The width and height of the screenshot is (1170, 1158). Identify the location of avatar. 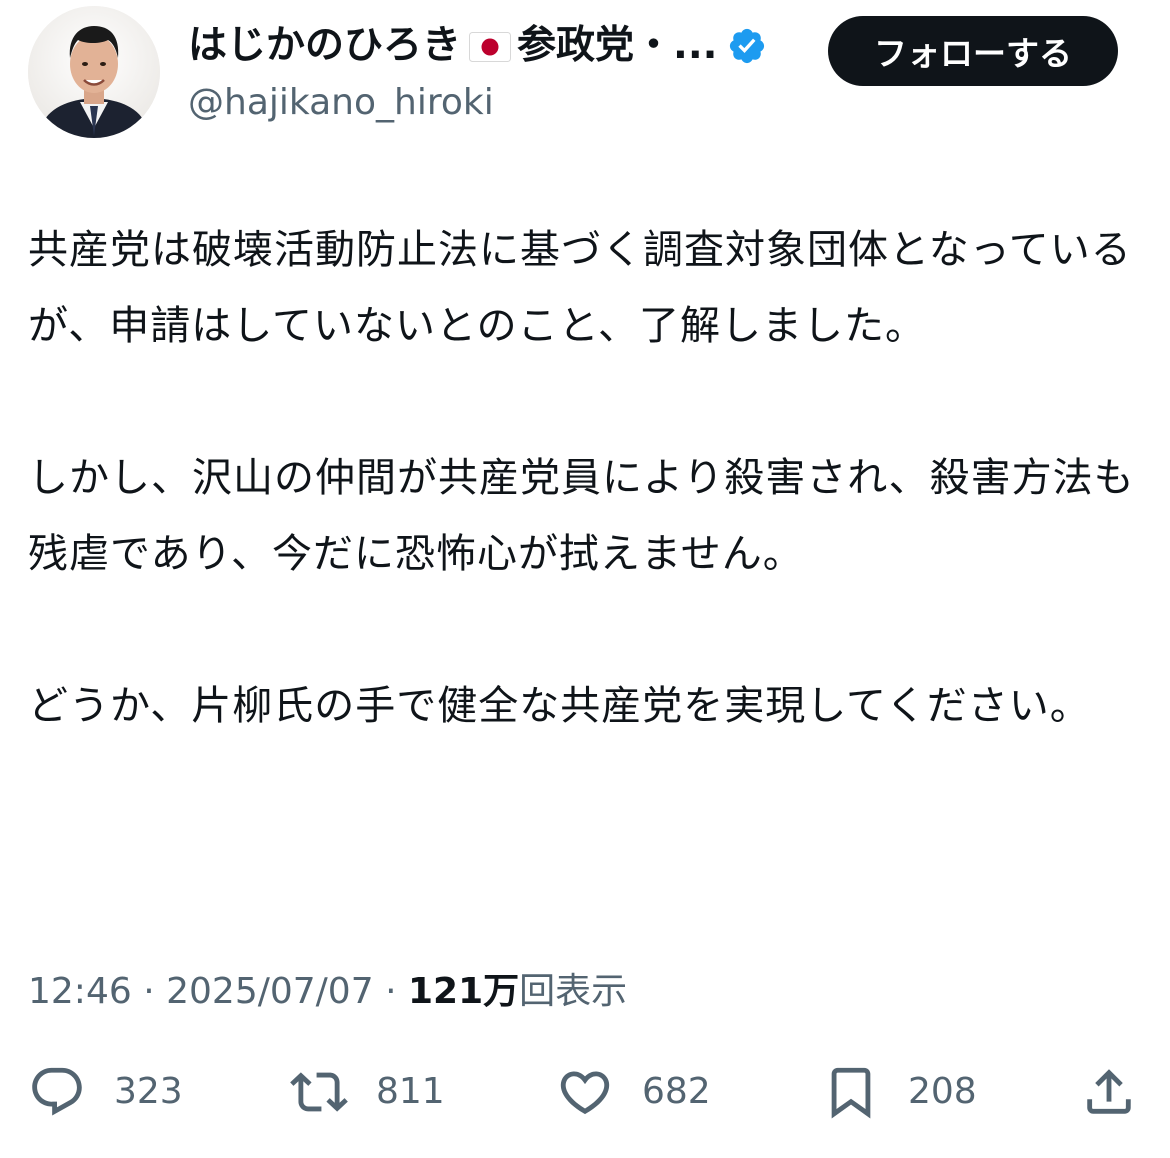
(94, 72).